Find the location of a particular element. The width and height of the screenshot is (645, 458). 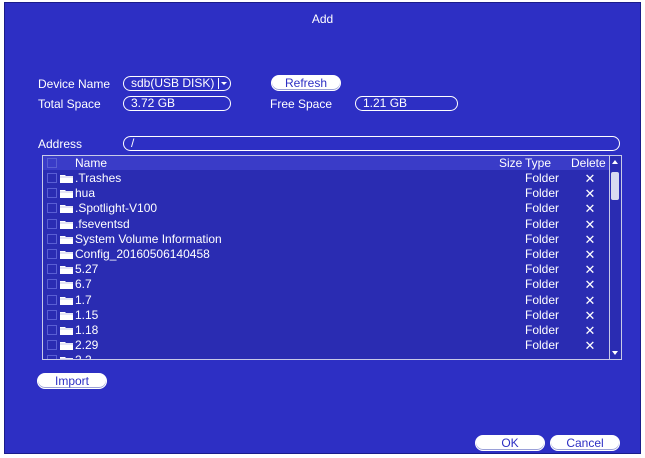

row-name: 6.7 is located at coordinates (83, 284).